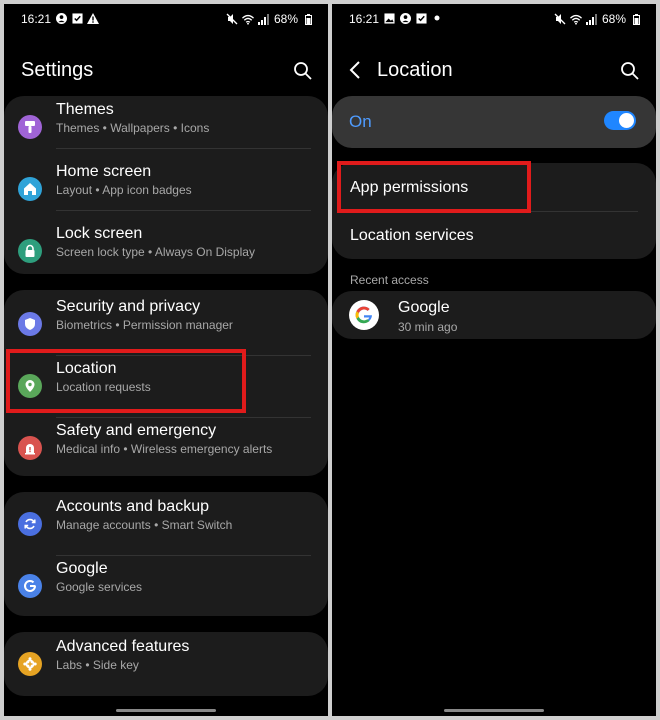  I want to click on lock-icon, so click(30, 251).